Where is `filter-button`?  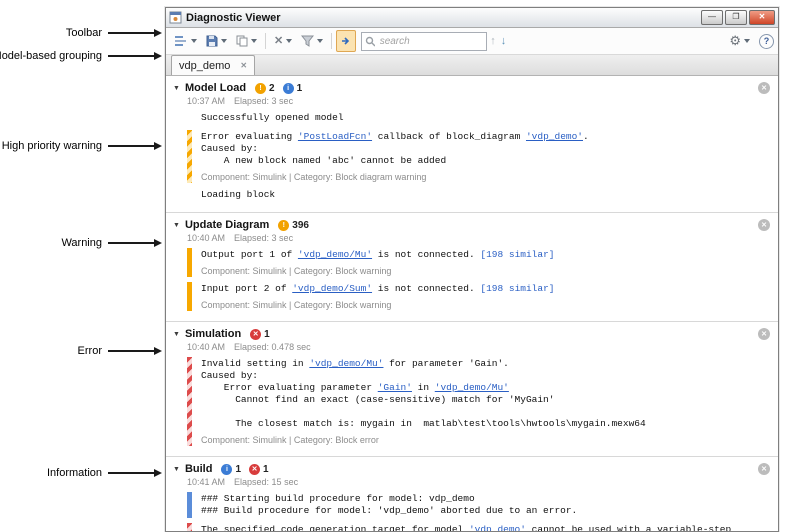
filter-button is located at coordinates (312, 41).